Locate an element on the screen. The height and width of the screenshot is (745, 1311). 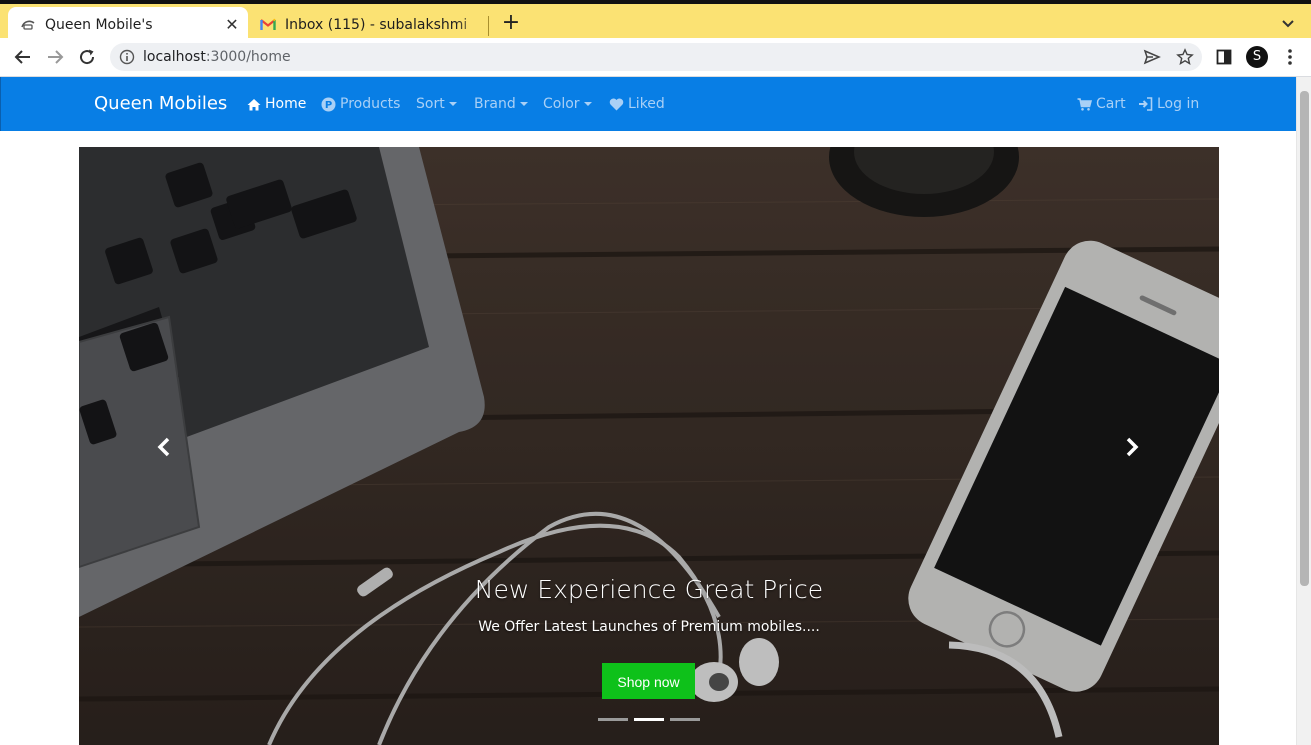
nav-home: Home is located at coordinates (276, 104).